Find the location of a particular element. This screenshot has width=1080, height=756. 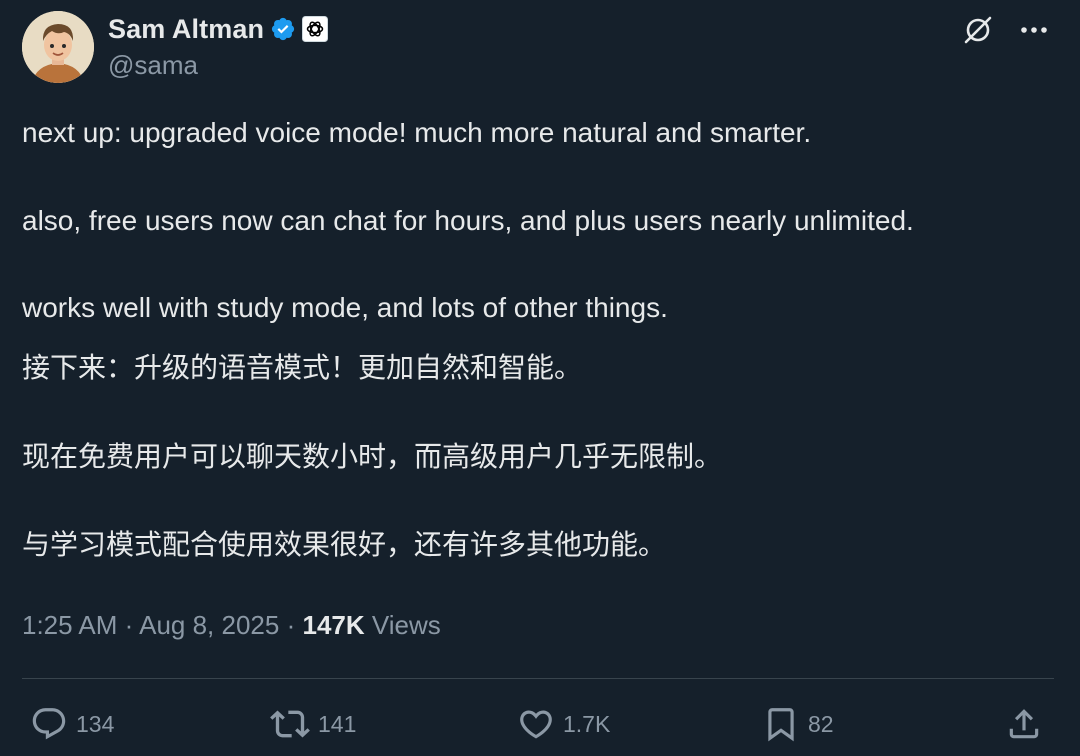

avatar is located at coordinates (58, 47).